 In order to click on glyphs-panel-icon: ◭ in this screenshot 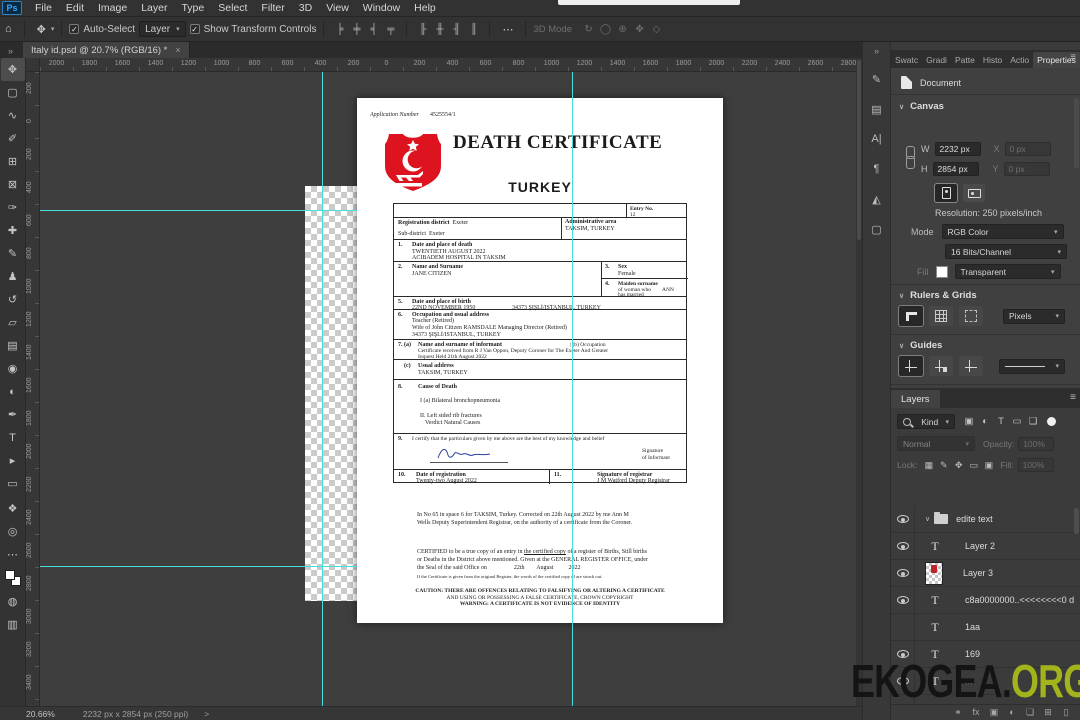, I will do `click(877, 199)`.